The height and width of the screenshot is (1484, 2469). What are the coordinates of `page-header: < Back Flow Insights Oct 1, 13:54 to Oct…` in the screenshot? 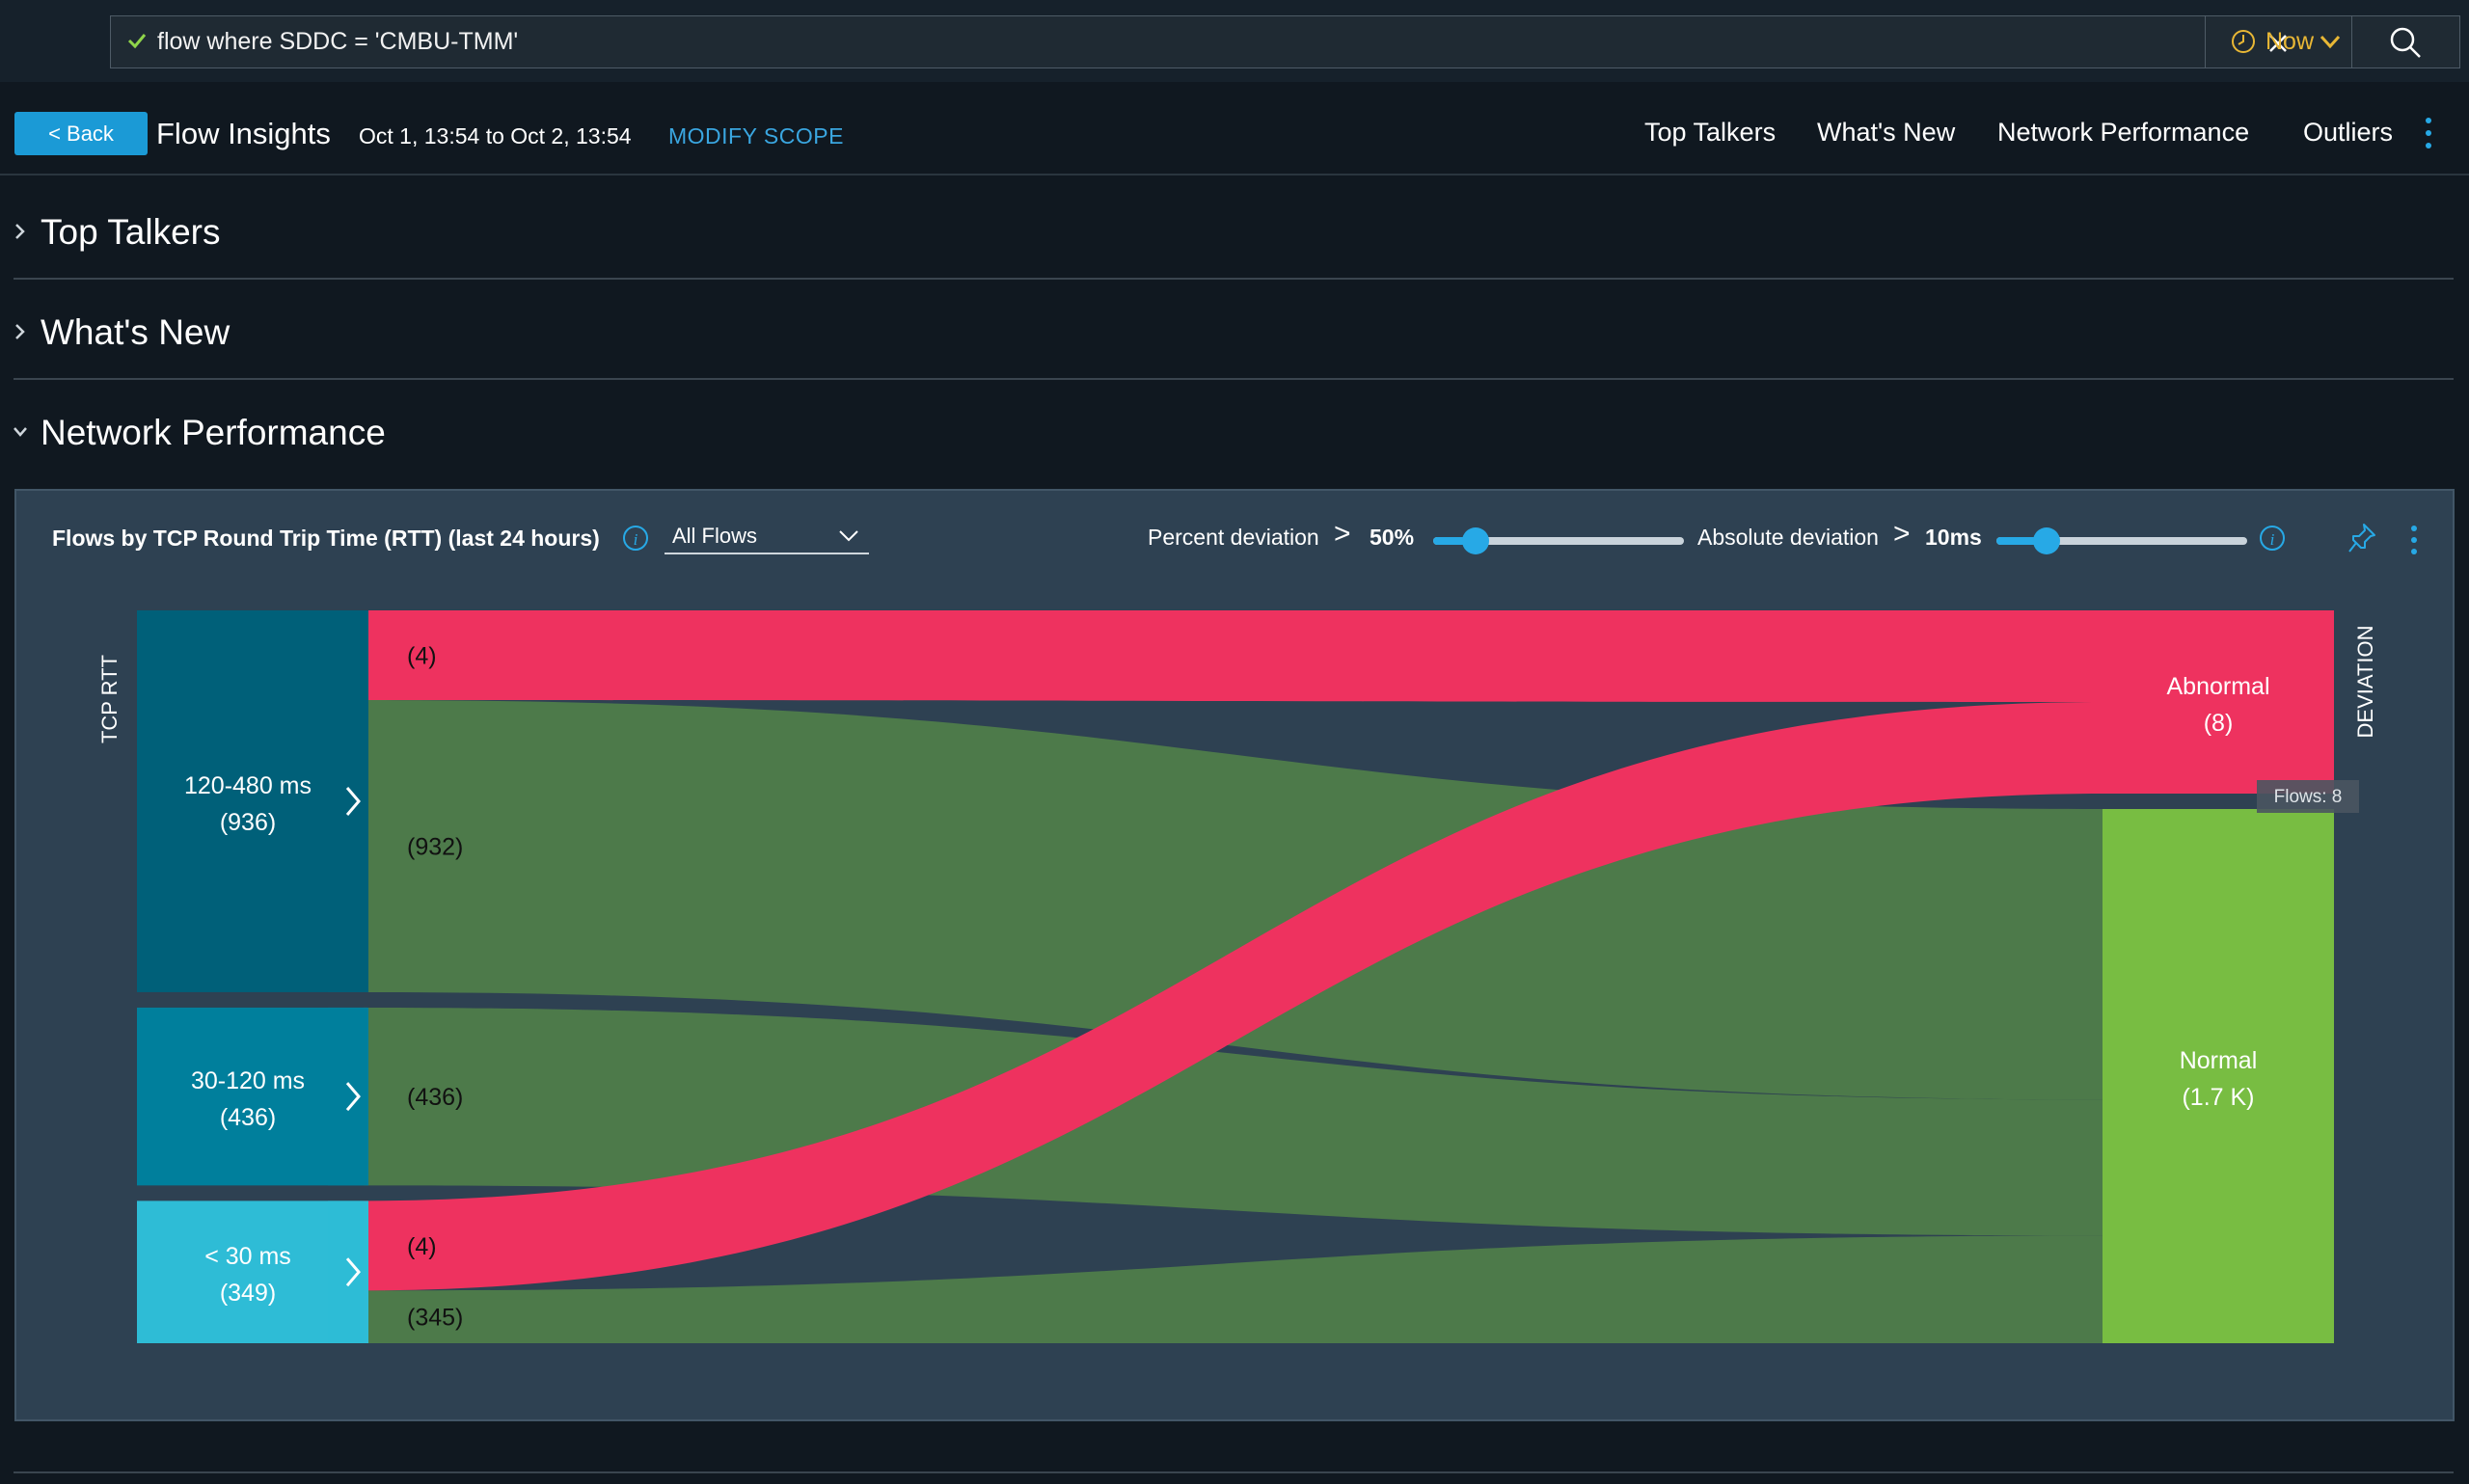 It's located at (1234, 128).